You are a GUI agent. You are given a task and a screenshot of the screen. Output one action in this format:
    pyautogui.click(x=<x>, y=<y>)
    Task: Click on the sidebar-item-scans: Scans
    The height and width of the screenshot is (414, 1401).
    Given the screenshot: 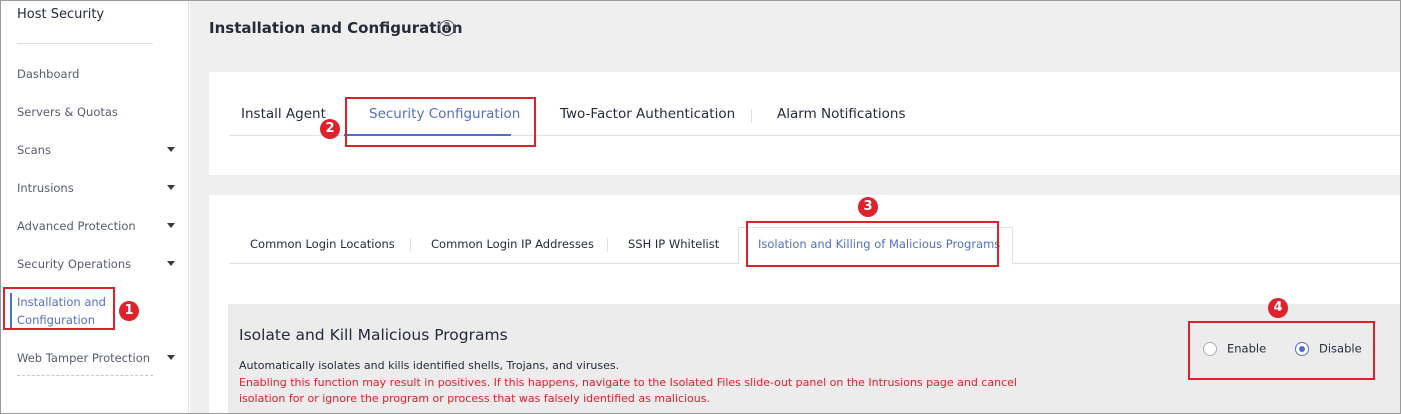 What is the action you would take?
    pyautogui.click(x=98, y=150)
    